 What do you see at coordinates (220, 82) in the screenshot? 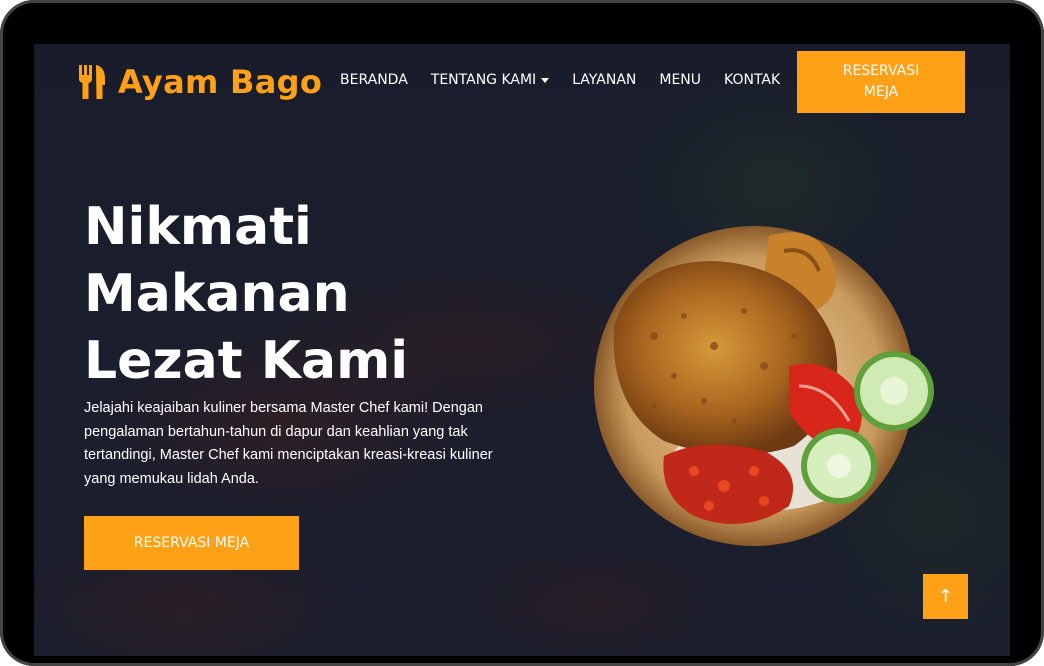
I see `brand-name: Ayam Bago` at bounding box center [220, 82].